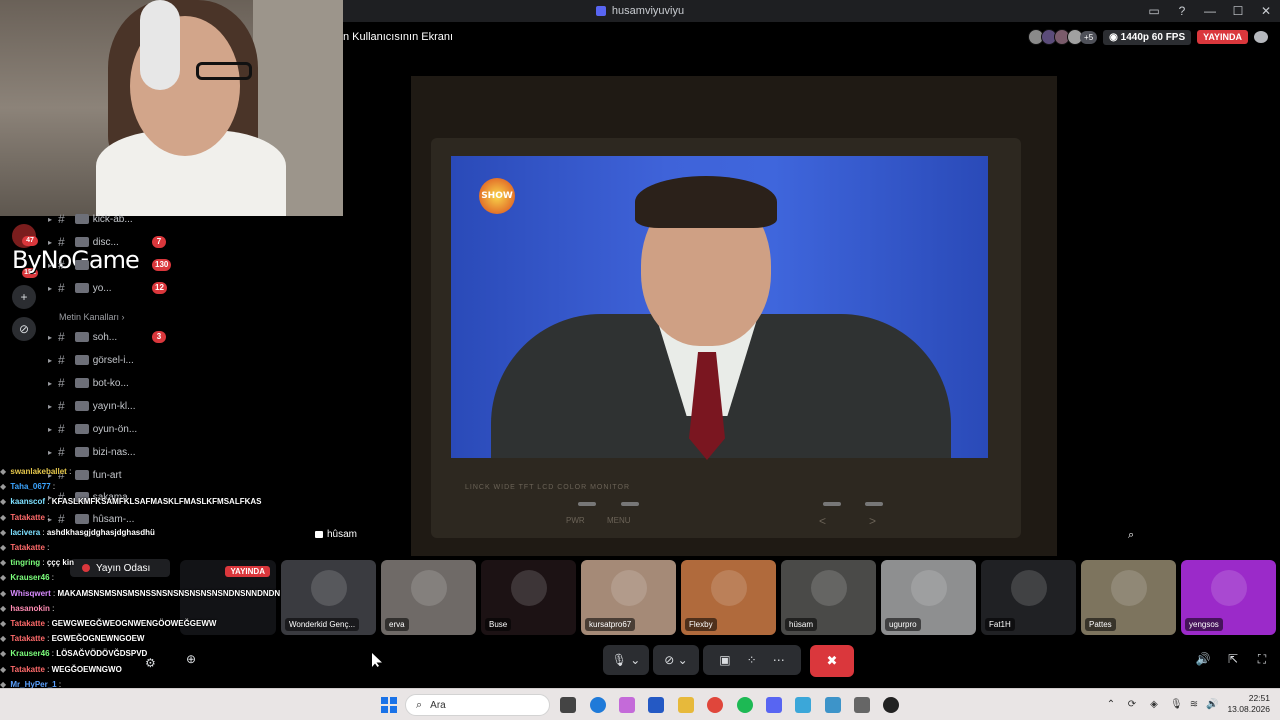 This screenshot has width=1280, height=720. I want to click on participant-tile: hüsam, so click(828, 597).